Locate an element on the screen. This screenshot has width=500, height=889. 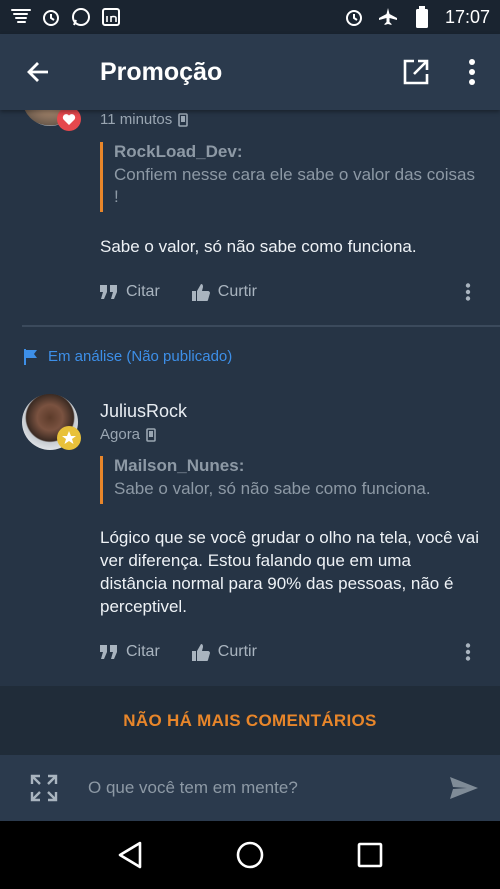
comment-time: Agora is located at coordinates (120, 434).